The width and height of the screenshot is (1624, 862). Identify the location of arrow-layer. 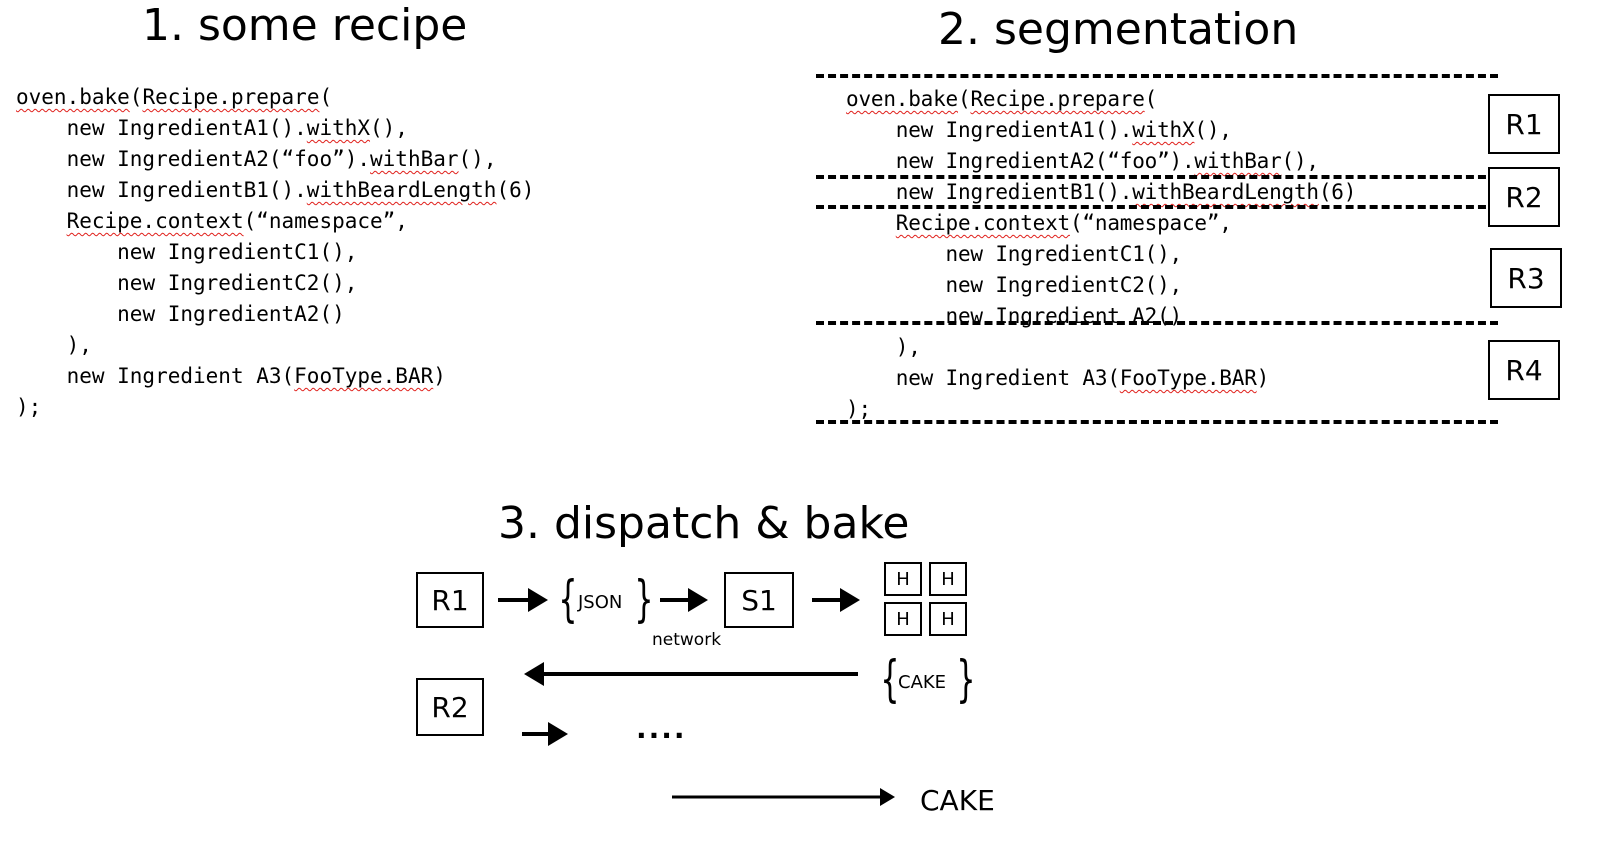
(696, 697).